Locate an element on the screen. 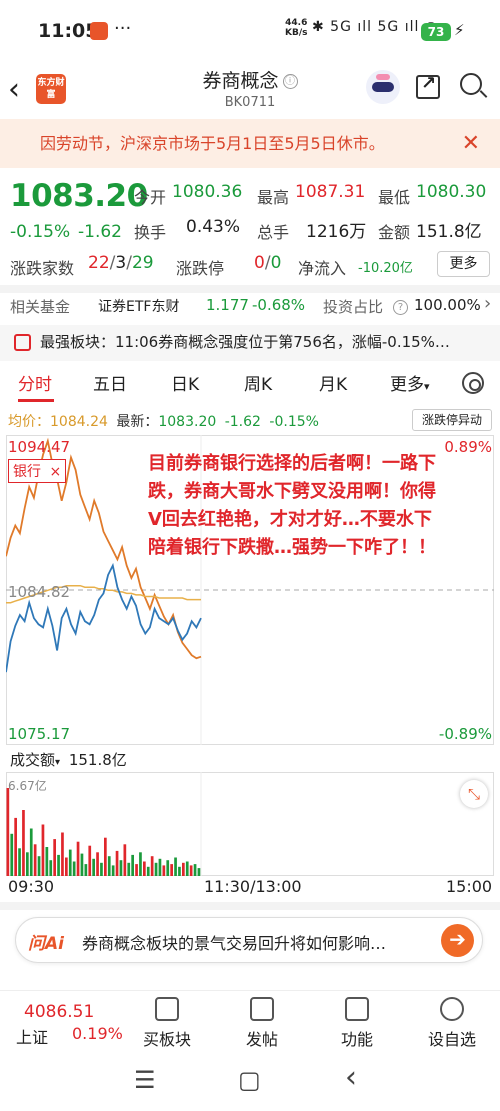 The height and width of the screenshot is (1111, 500). nav-post: 发帖 is located at coordinates (262, 1023).